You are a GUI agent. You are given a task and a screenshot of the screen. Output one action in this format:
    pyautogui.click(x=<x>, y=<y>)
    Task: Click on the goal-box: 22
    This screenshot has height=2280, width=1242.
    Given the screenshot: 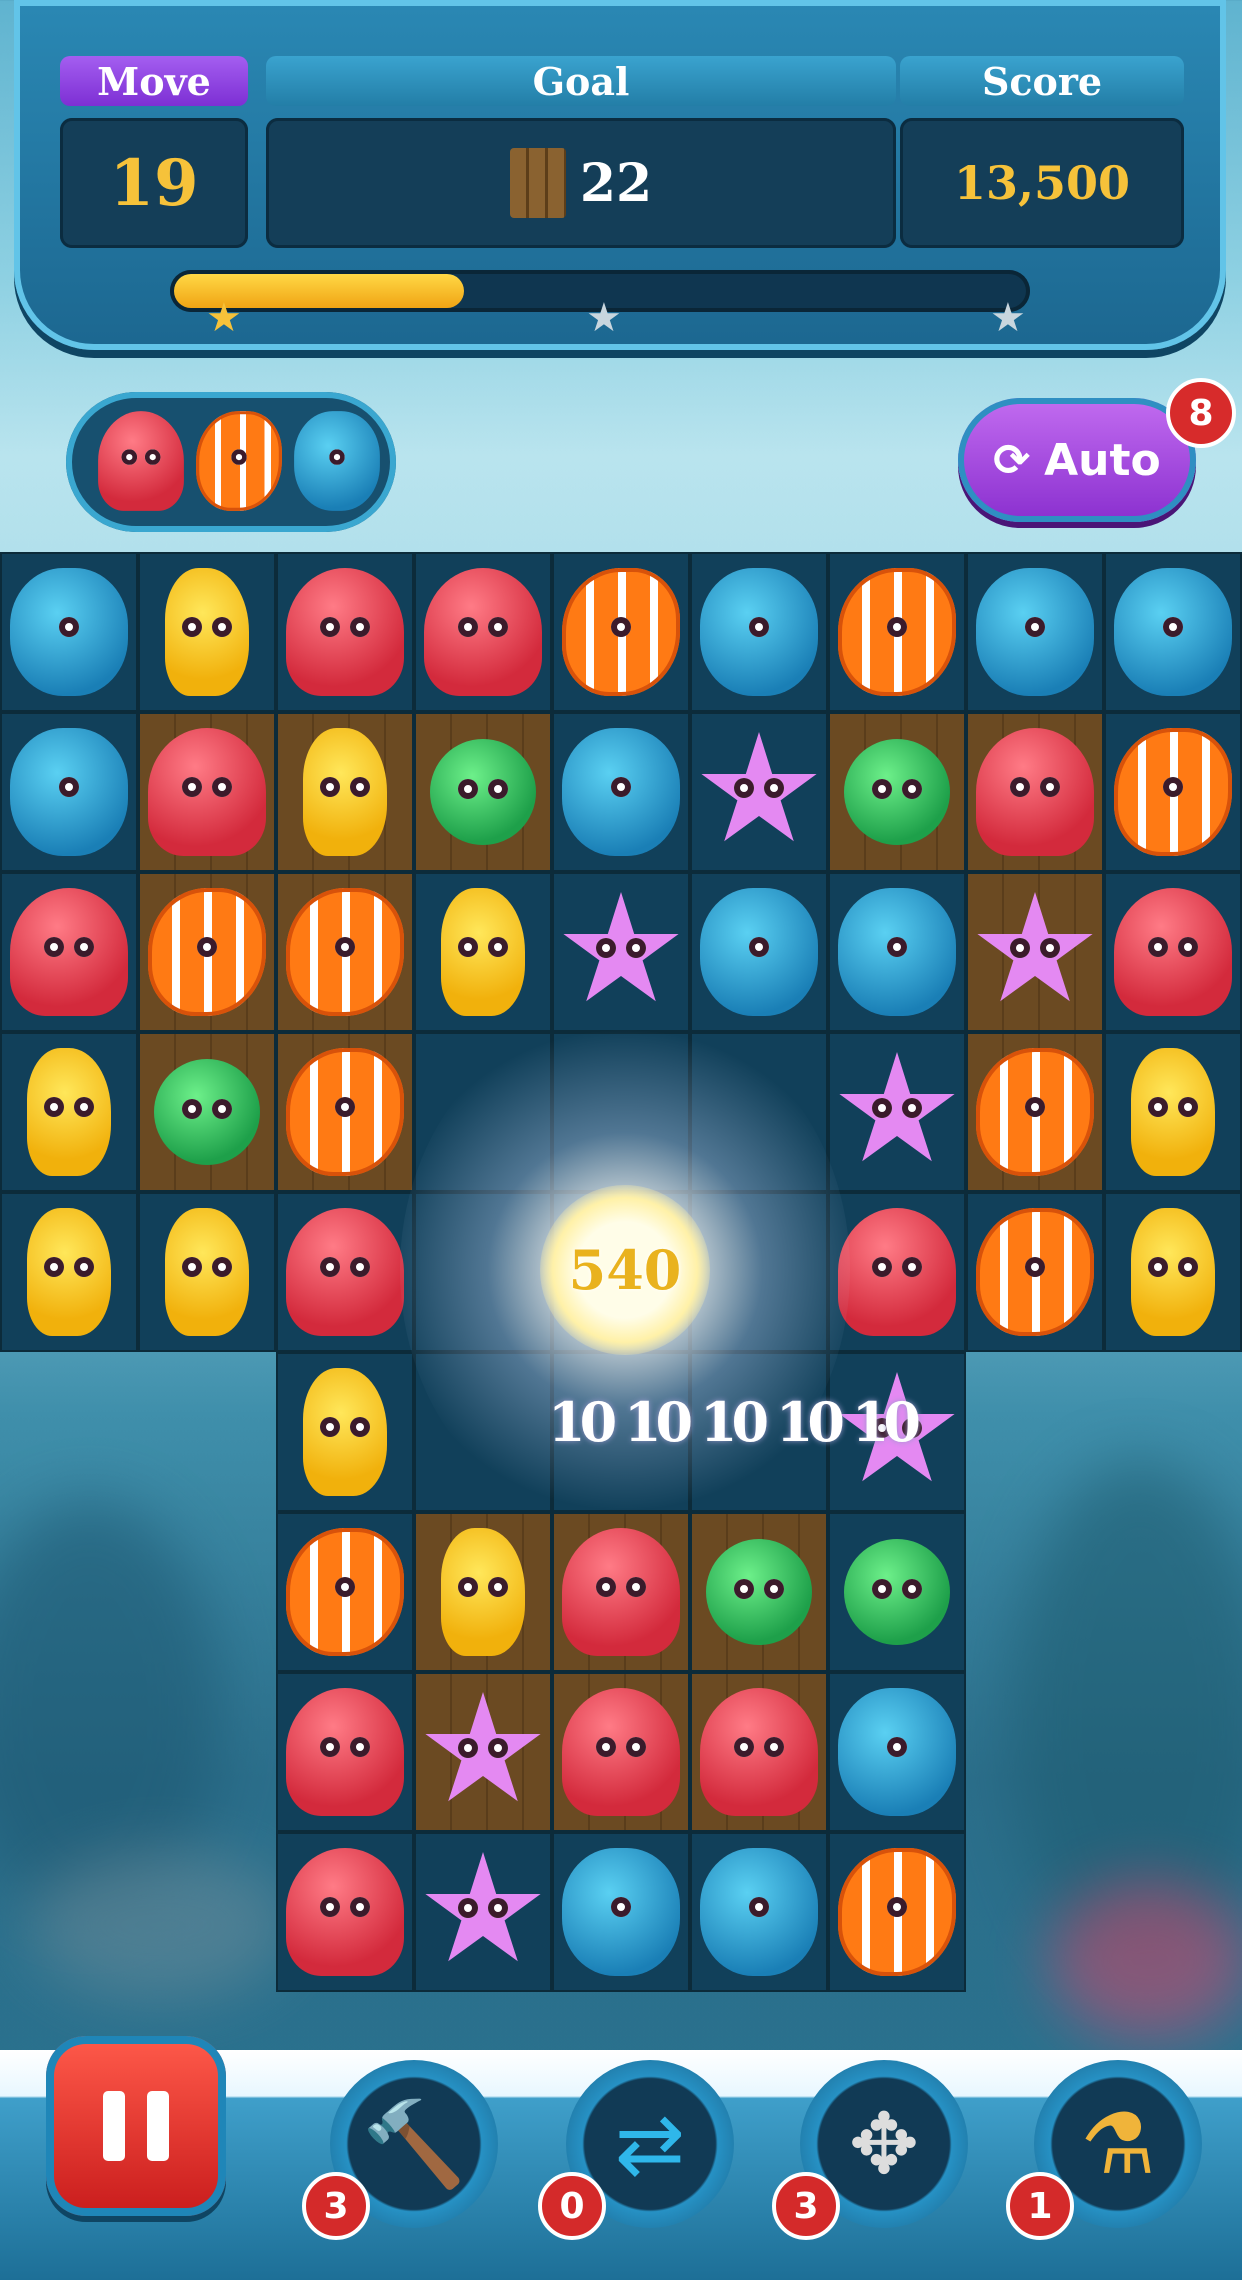 What is the action you would take?
    pyautogui.click(x=581, y=183)
    